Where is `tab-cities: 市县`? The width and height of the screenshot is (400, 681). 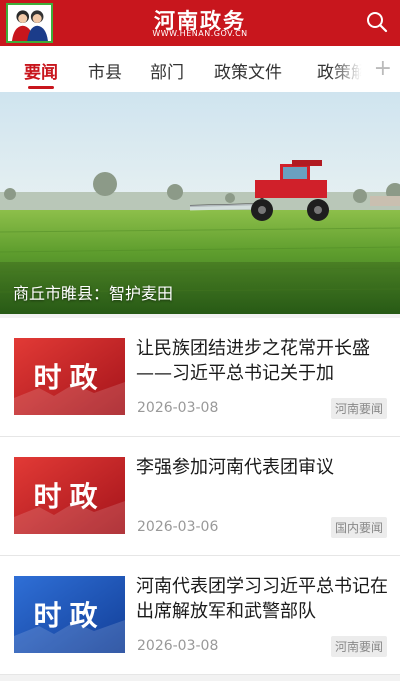
tab-cities: 市县 is located at coordinates (105, 70).